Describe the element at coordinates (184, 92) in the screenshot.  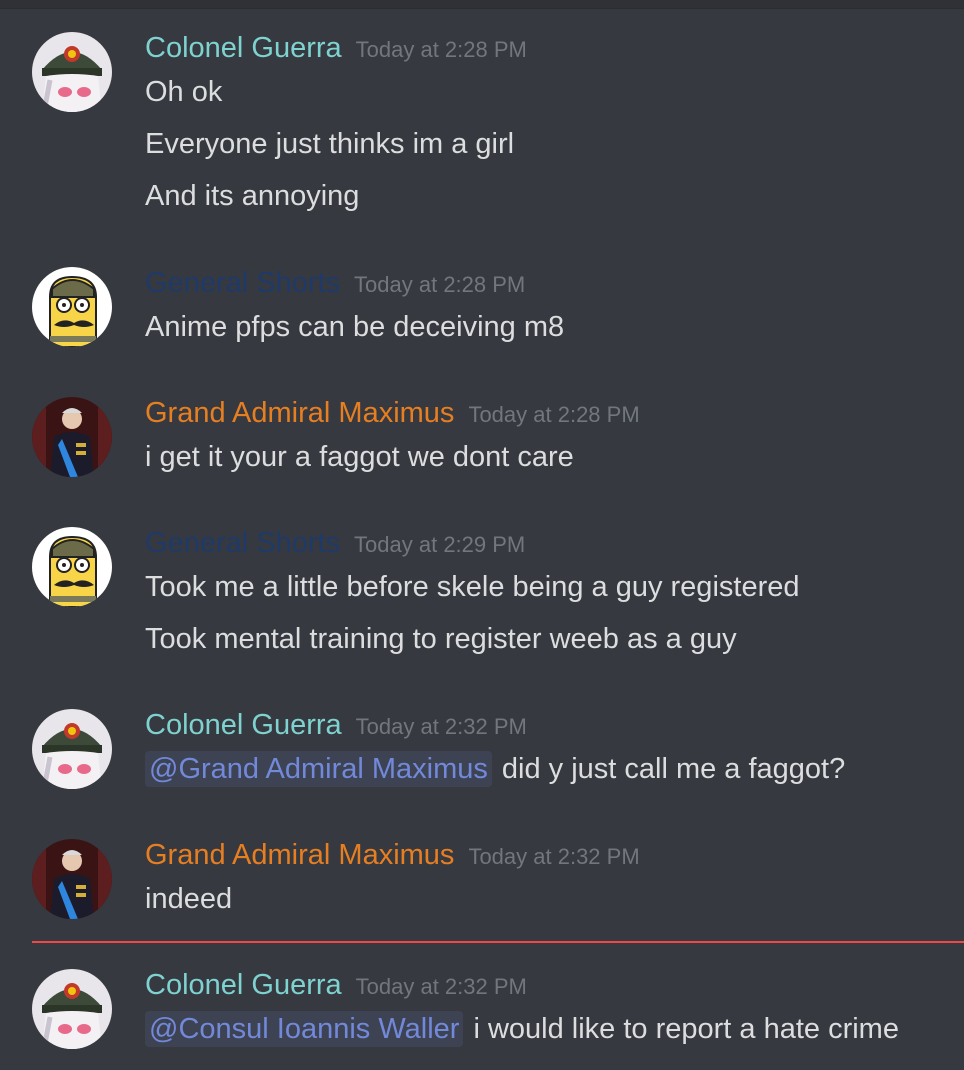
I see `message-text: Oh ok` at that location.